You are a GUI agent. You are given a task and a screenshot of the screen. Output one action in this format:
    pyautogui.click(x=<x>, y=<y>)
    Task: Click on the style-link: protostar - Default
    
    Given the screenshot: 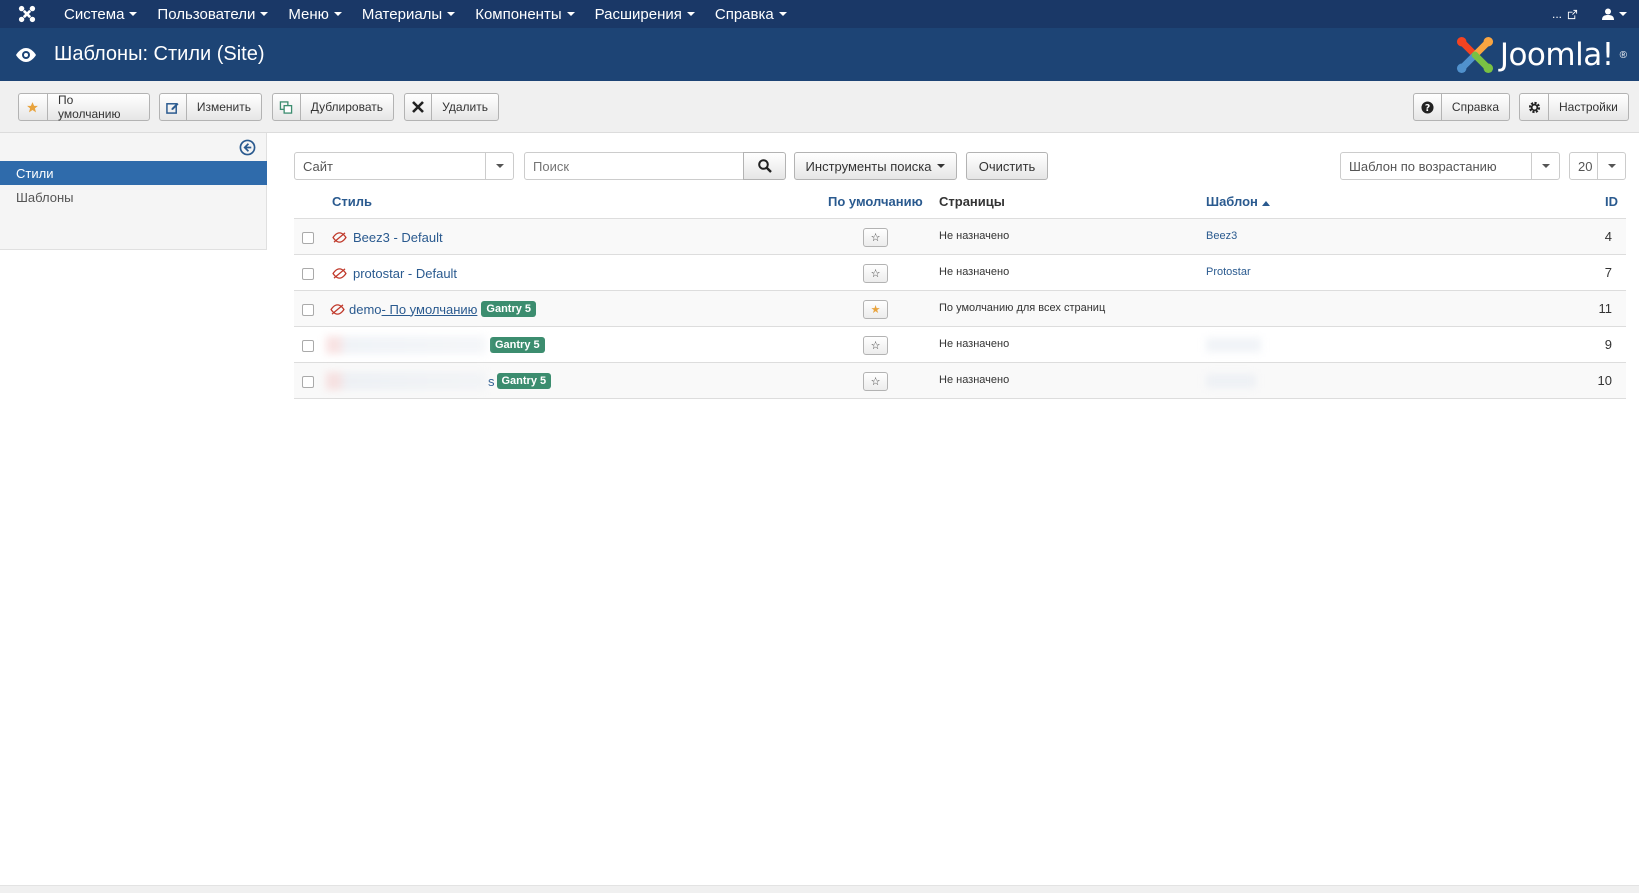 What is the action you would take?
    pyautogui.click(x=405, y=273)
    